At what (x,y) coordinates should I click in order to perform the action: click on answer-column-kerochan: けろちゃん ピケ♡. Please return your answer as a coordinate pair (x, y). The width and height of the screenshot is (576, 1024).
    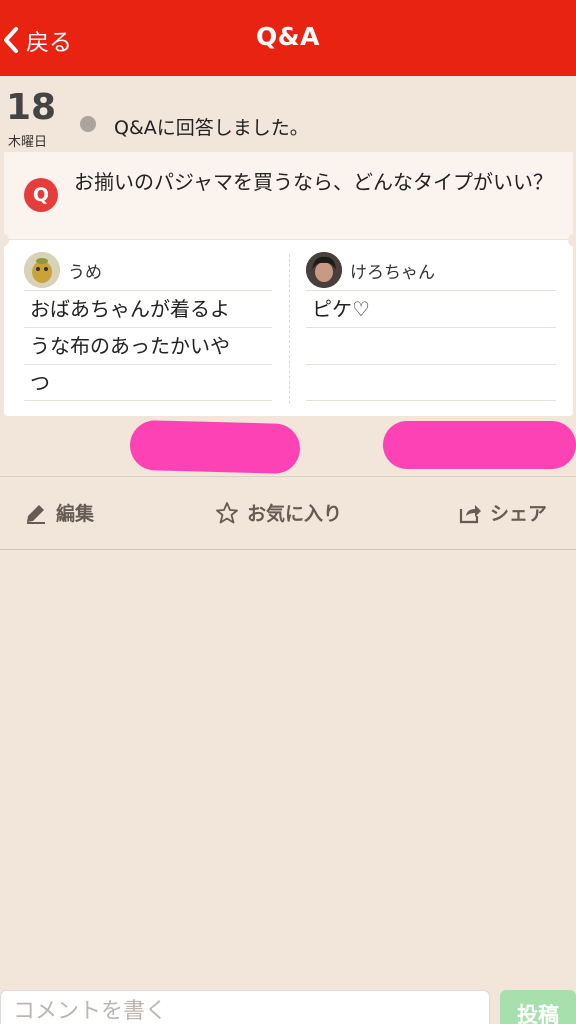
    Looking at the image, I should click on (431, 325).